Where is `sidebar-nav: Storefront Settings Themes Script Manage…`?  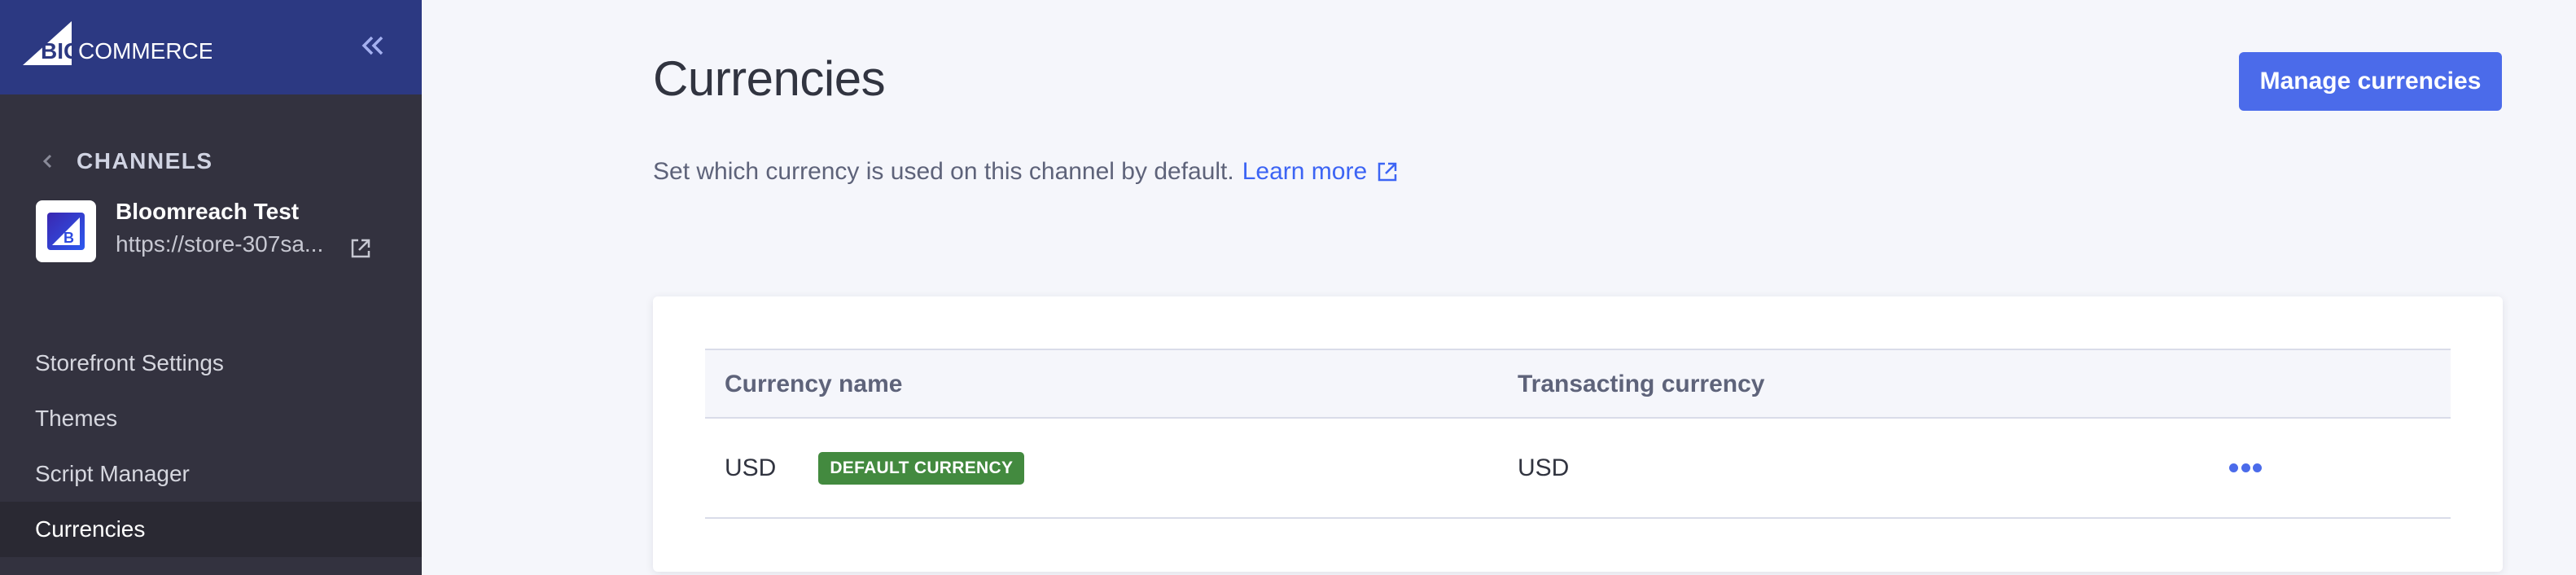
sidebar-nav: Storefront Settings Themes Script Manage… is located at coordinates (211, 446).